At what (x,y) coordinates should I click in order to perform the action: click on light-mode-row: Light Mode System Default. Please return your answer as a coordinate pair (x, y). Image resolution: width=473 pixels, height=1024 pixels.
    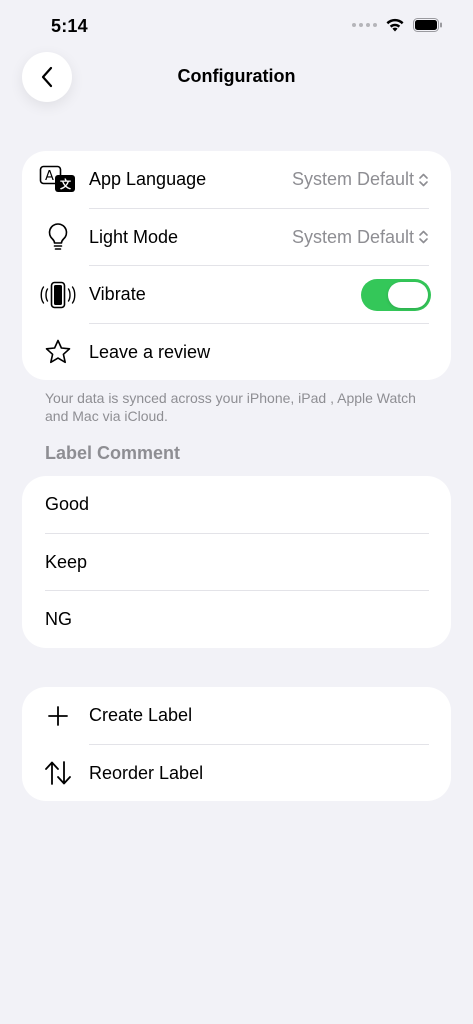
    Looking at the image, I should click on (236, 238).